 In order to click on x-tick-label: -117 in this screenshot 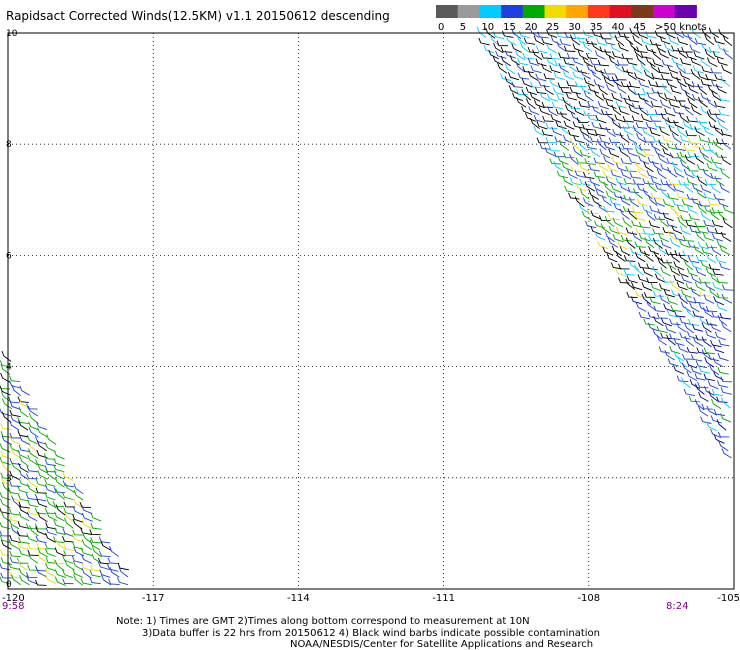, I will do `click(153, 598)`.